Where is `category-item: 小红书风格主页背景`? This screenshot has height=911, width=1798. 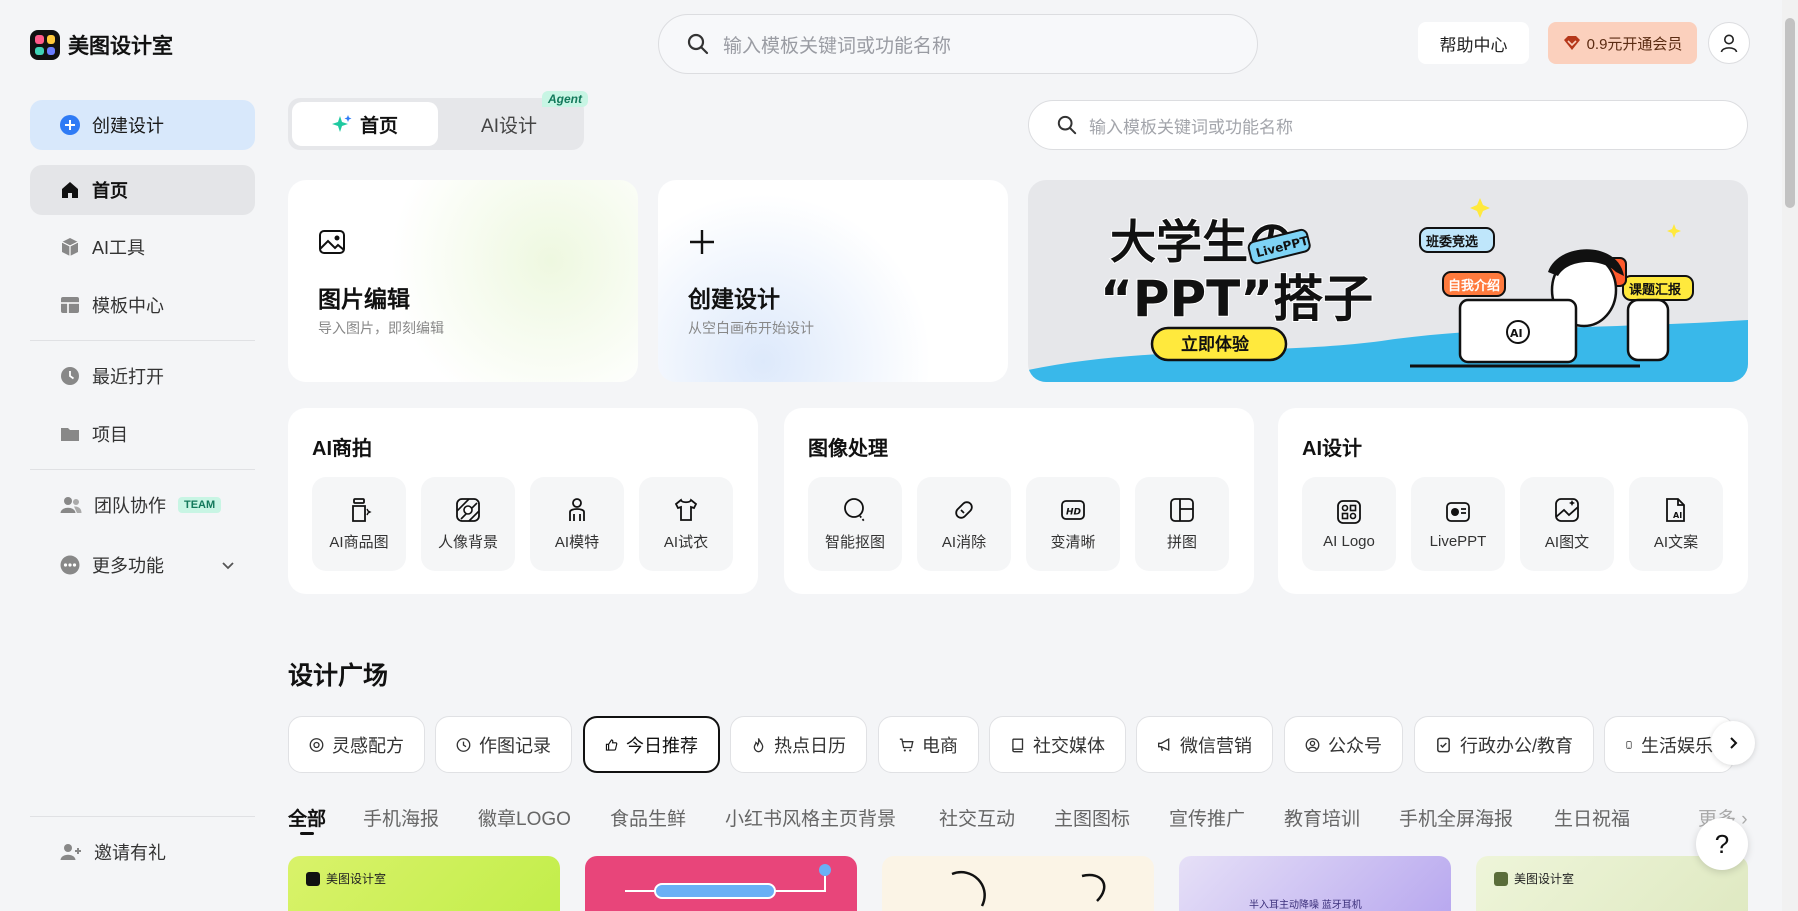 category-item: 小红书风格主页背景 is located at coordinates (810, 817).